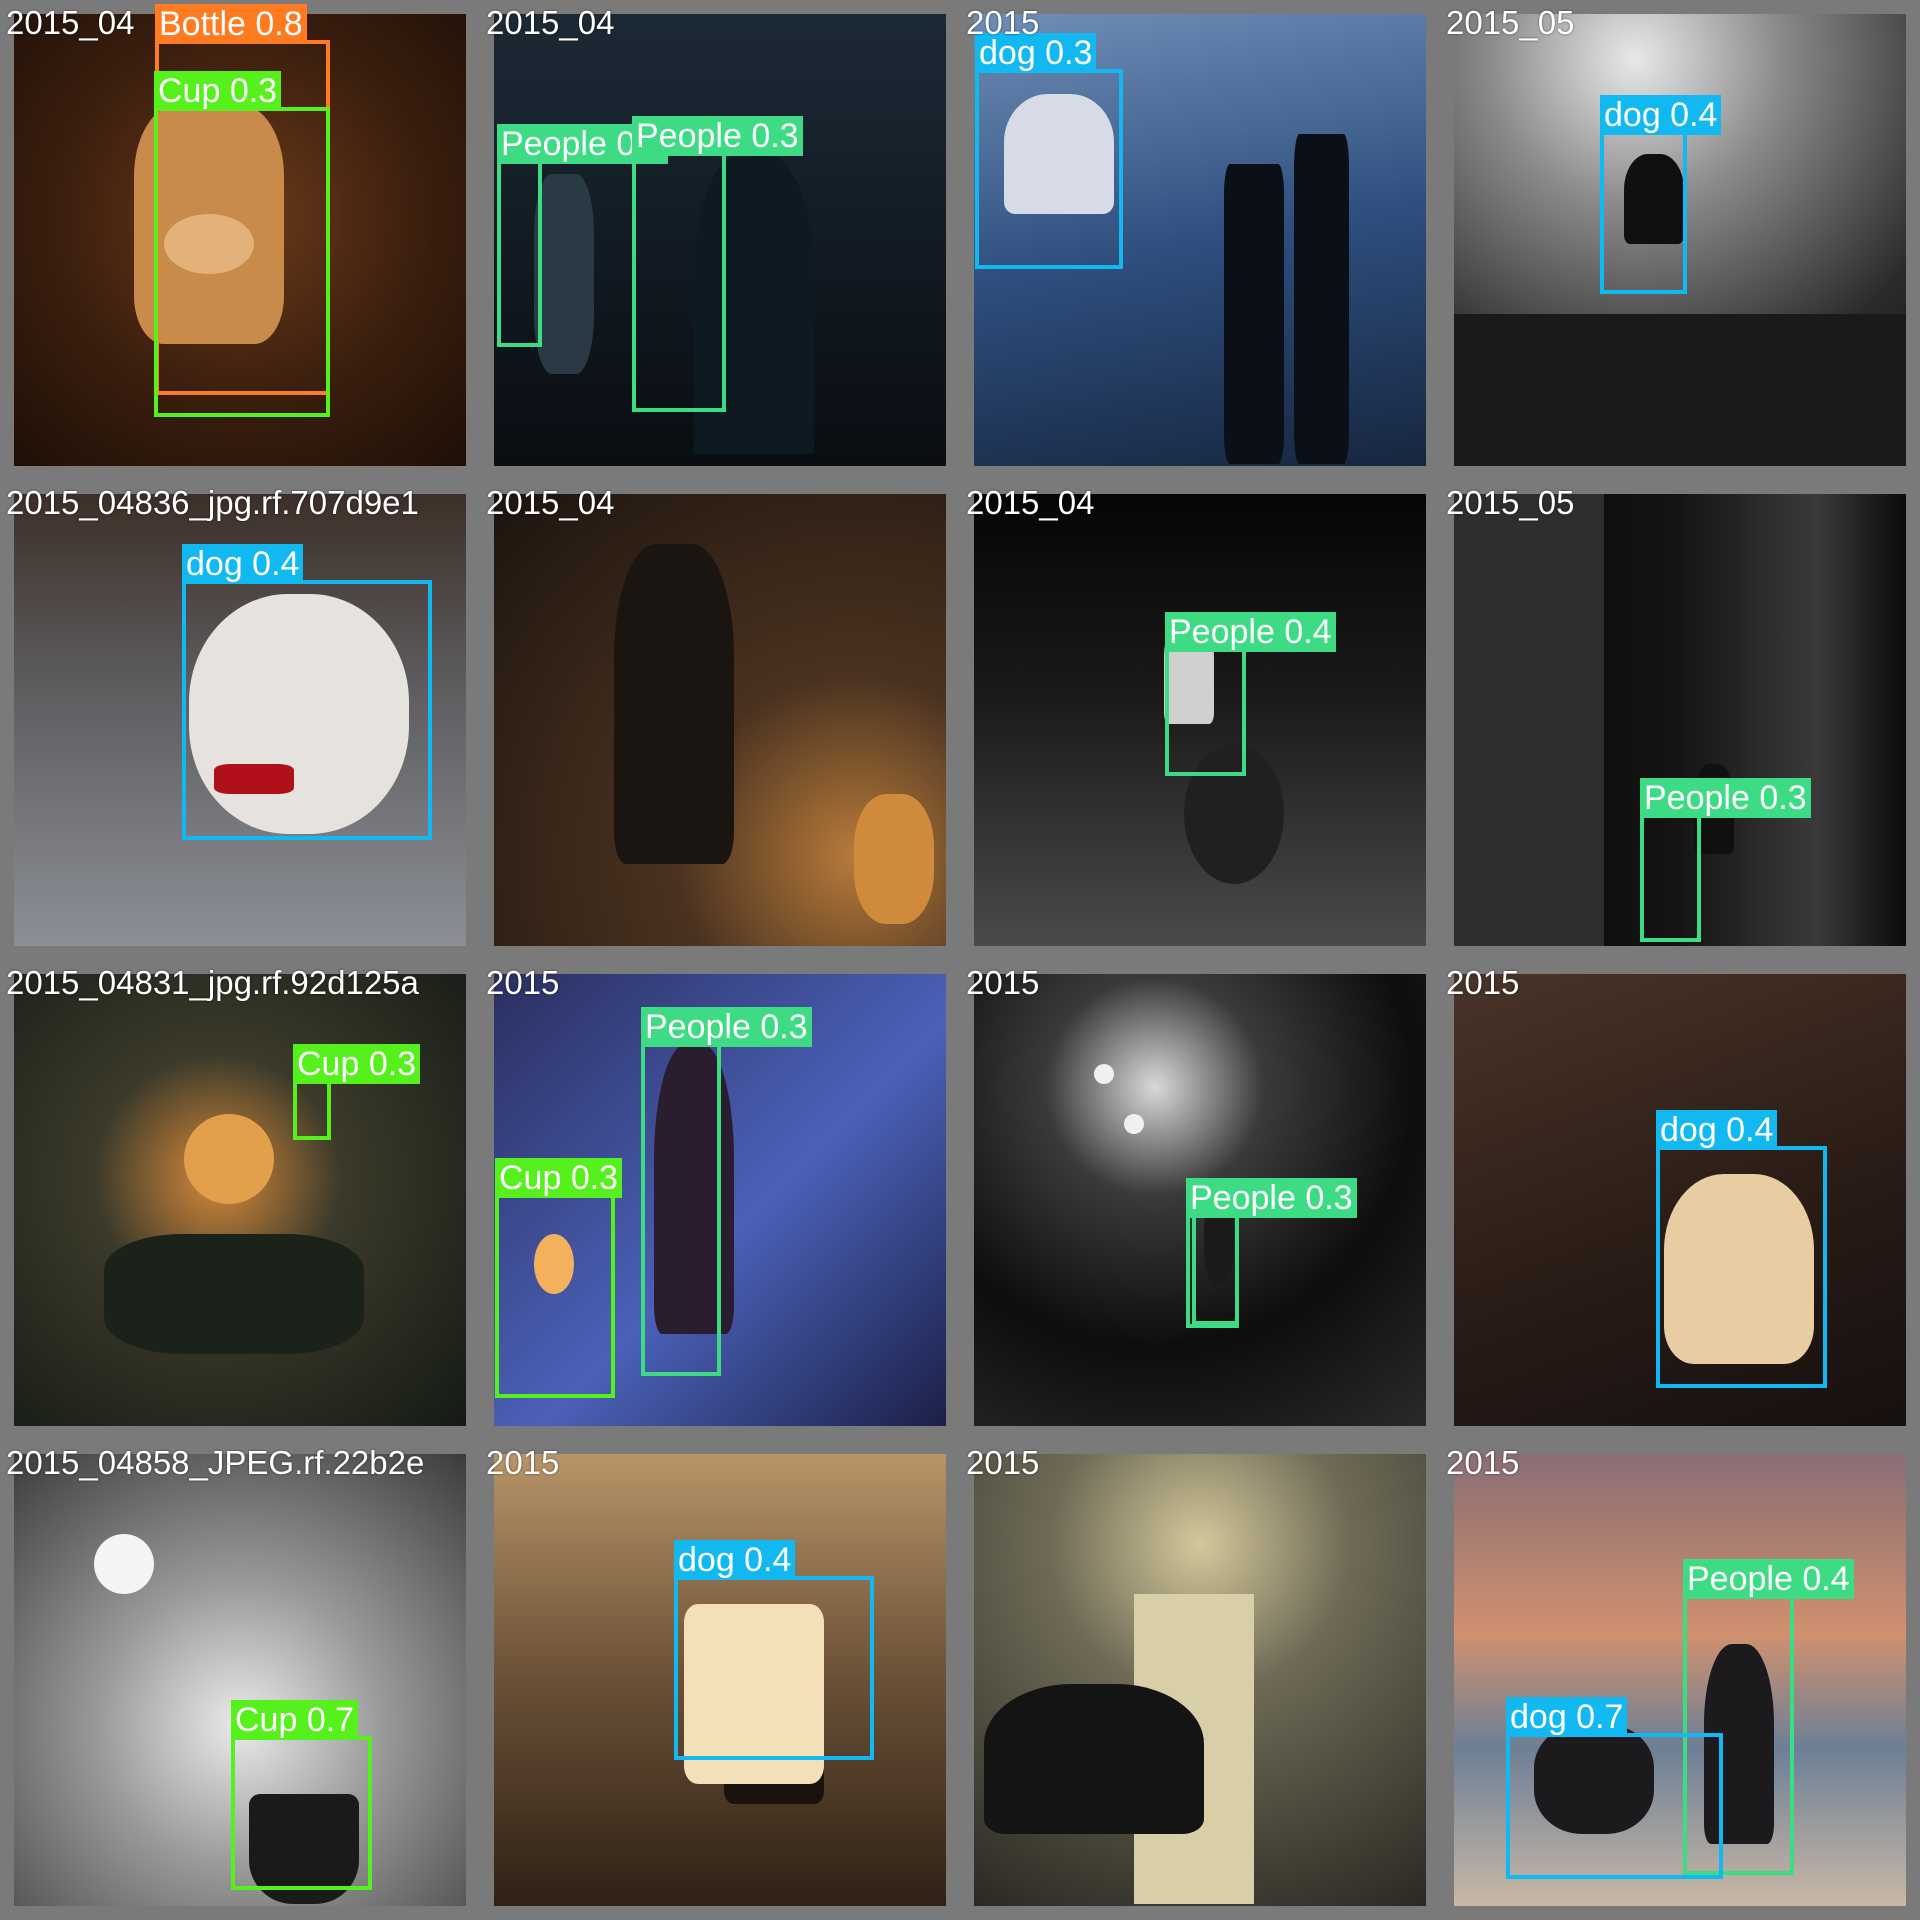 This screenshot has width=1920, height=1920. What do you see at coordinates (240, 1680) in the screenshot?
I see `mosaic-cell: 2015_04858_JPEG.rf.22b2e Cup 0.7` at bounding box center [240, 1680].